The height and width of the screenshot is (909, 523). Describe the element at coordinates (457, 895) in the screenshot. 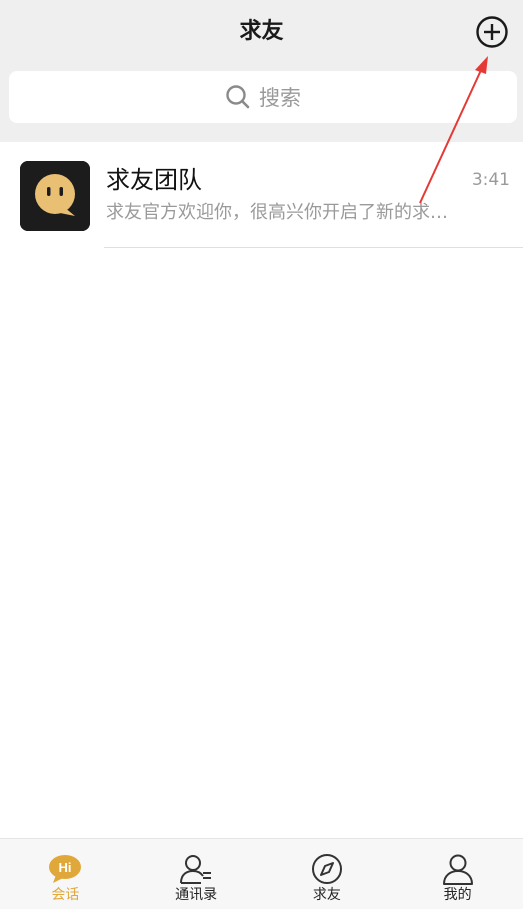

I see `tab-label: 我的` at that location.